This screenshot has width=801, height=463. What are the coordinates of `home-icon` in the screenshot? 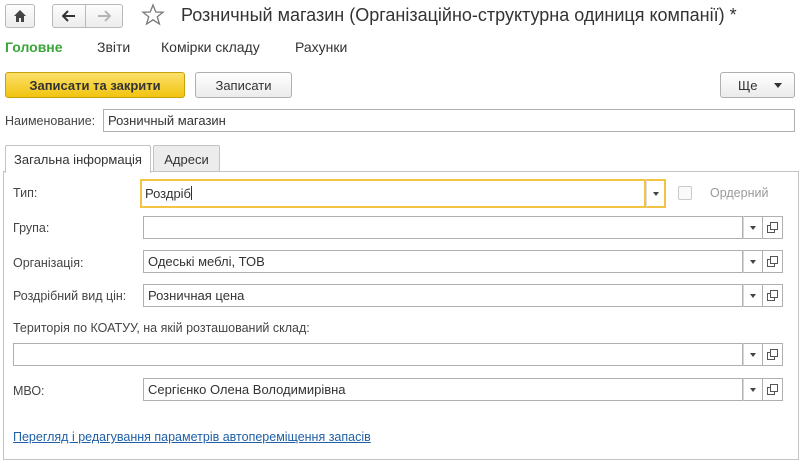 It's located at (20, 16).